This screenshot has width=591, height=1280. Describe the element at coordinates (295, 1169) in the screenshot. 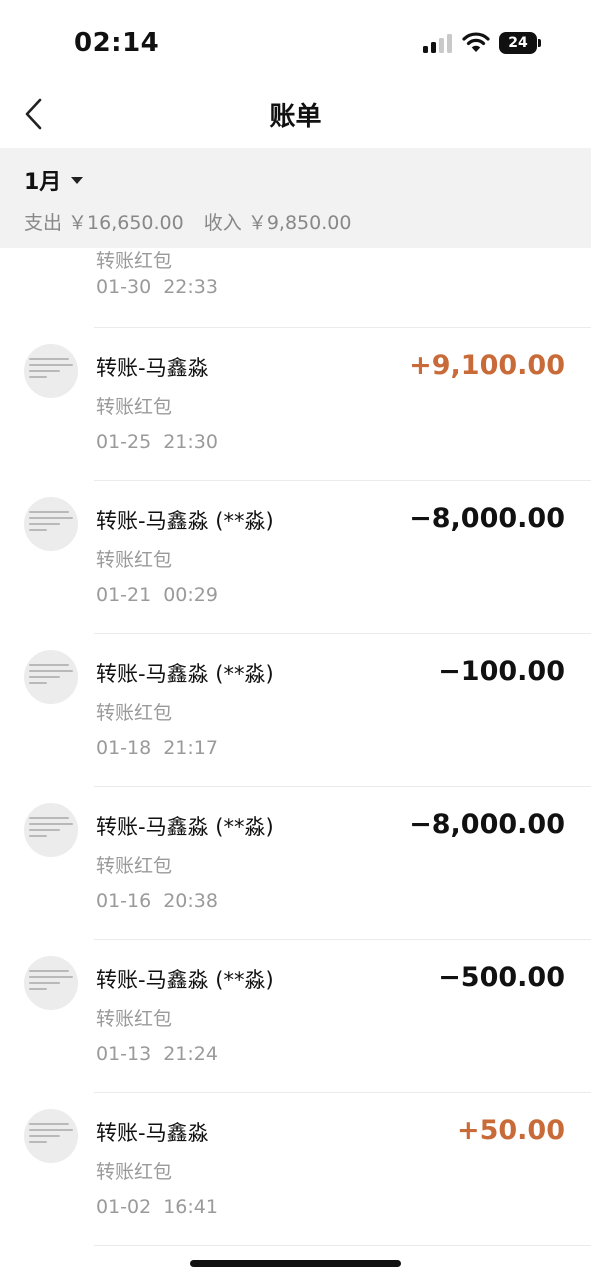

I see `transaction-row: 转账-马鑫淼 转账红包 01-02 16:41 +50.00` at that location.